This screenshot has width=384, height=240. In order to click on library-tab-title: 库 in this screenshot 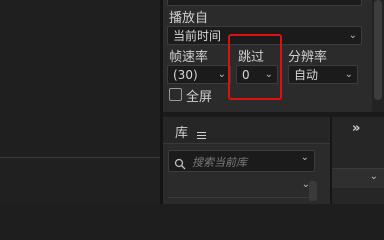, I will do `click(181, 131)`.